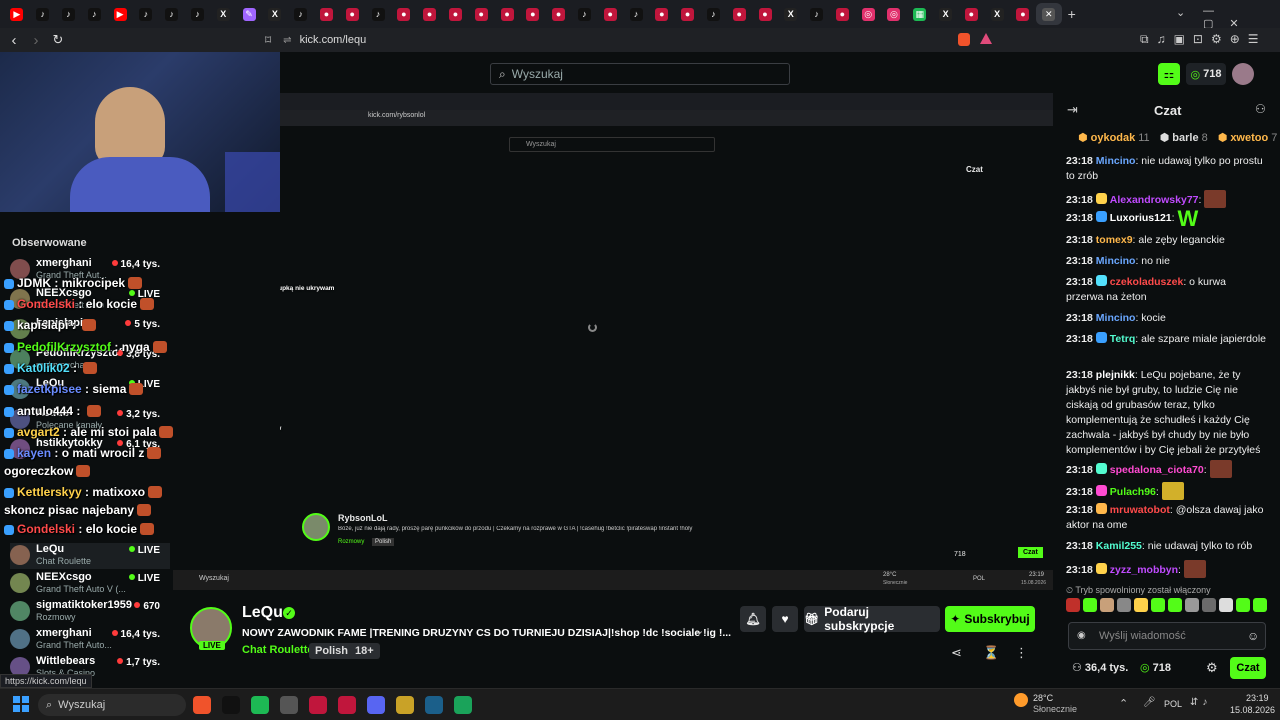 The height and width of the screenshot is (720, 1280). What do you see at coordinates (1072, 14) in the screenshot?
I see `new-tab-icon: +` at bounding box center [1072, 14].